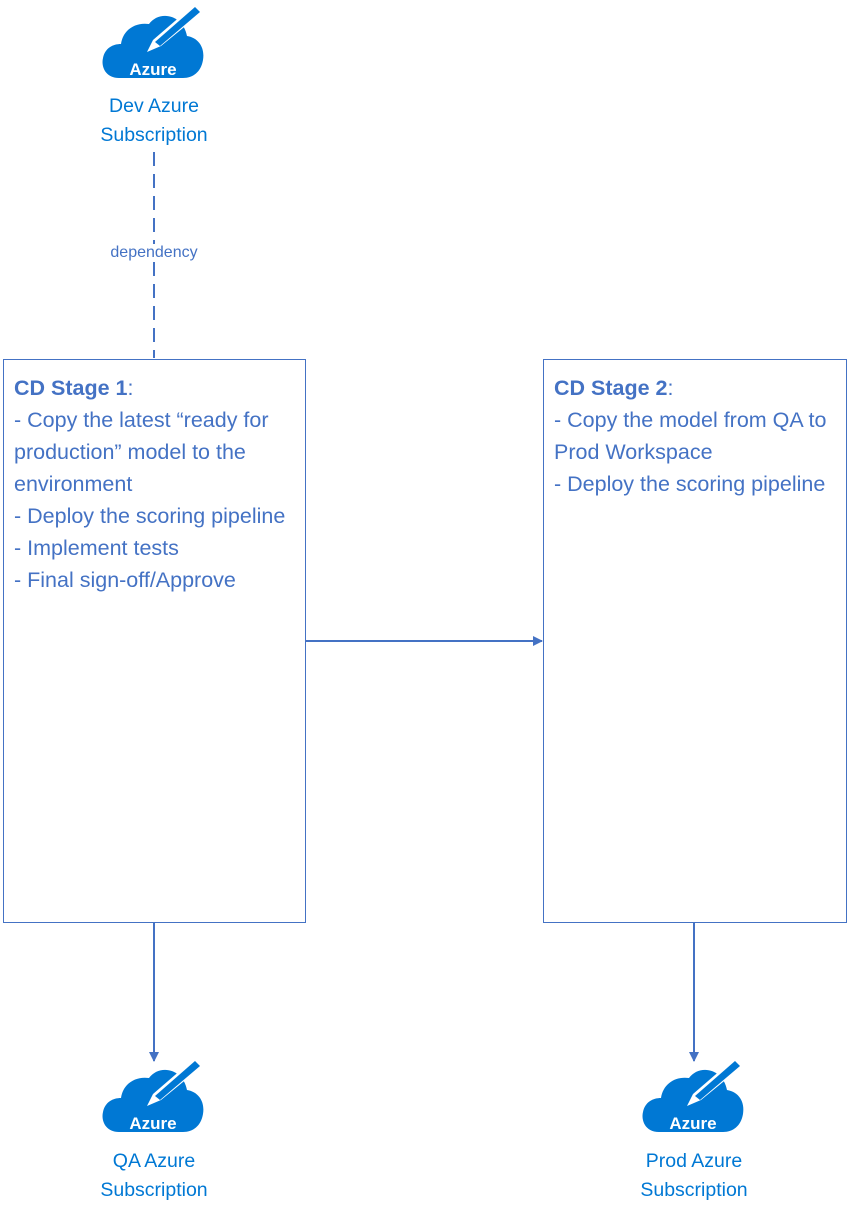 This screenshot has width=847, height=1216. What do you see at coordinates (154, 1176) in the screenshot?
I see `qa-subscription-label: QA Azure Subscription` at bounding box center [154, 1176].